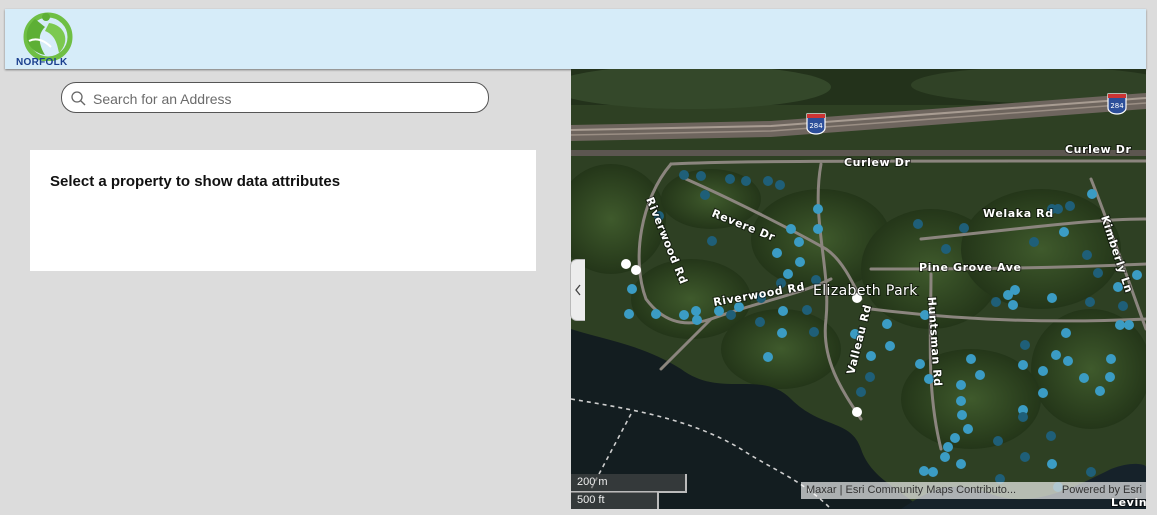 The image size is (1157, 515). I want to click on header-bar: NORFOLK, so click(575, 39).